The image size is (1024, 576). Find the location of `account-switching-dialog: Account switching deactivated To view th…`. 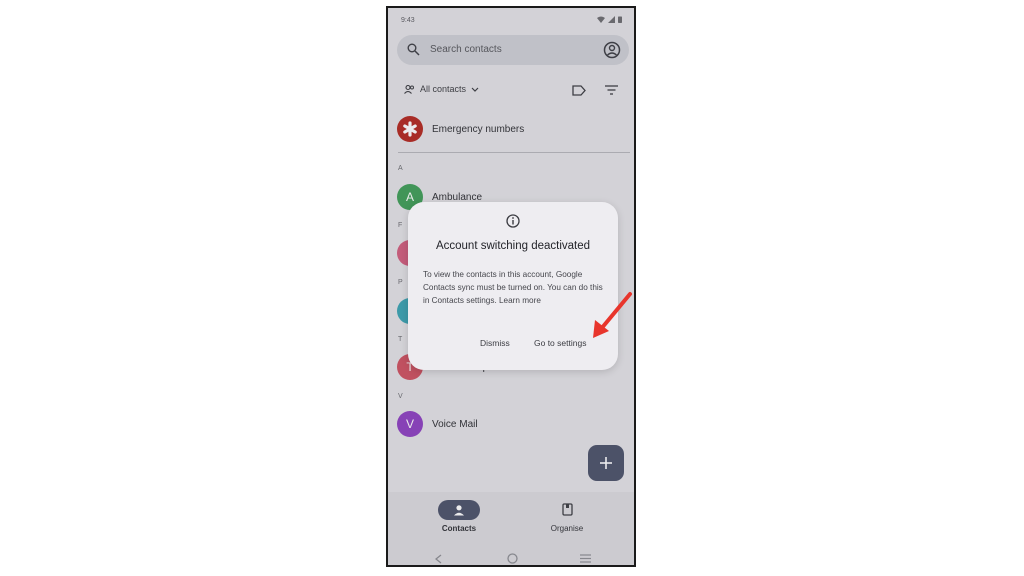

account-switching-dialog: Account switching deactivated To view th… is located at coordinates (513, 286).